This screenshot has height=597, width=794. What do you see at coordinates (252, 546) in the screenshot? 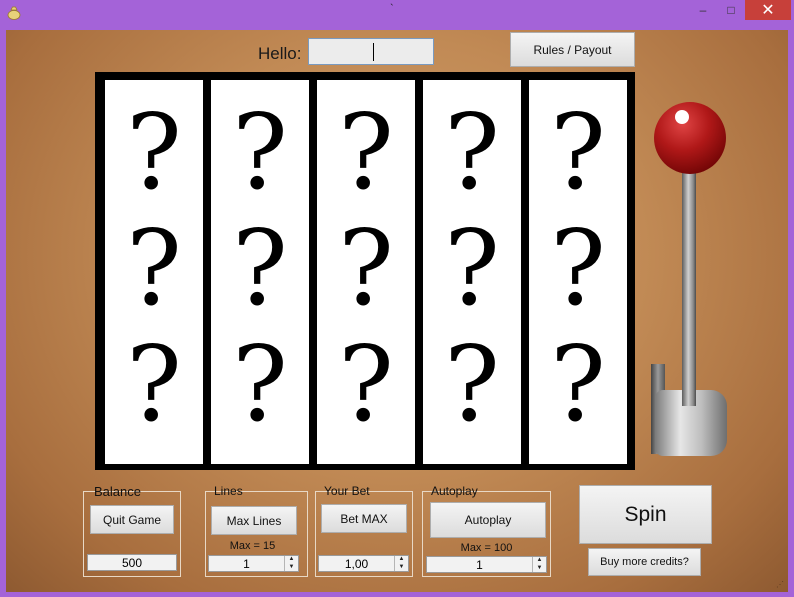
I see `lines-max-label: Max = 15` at bounding box center [252, 546].